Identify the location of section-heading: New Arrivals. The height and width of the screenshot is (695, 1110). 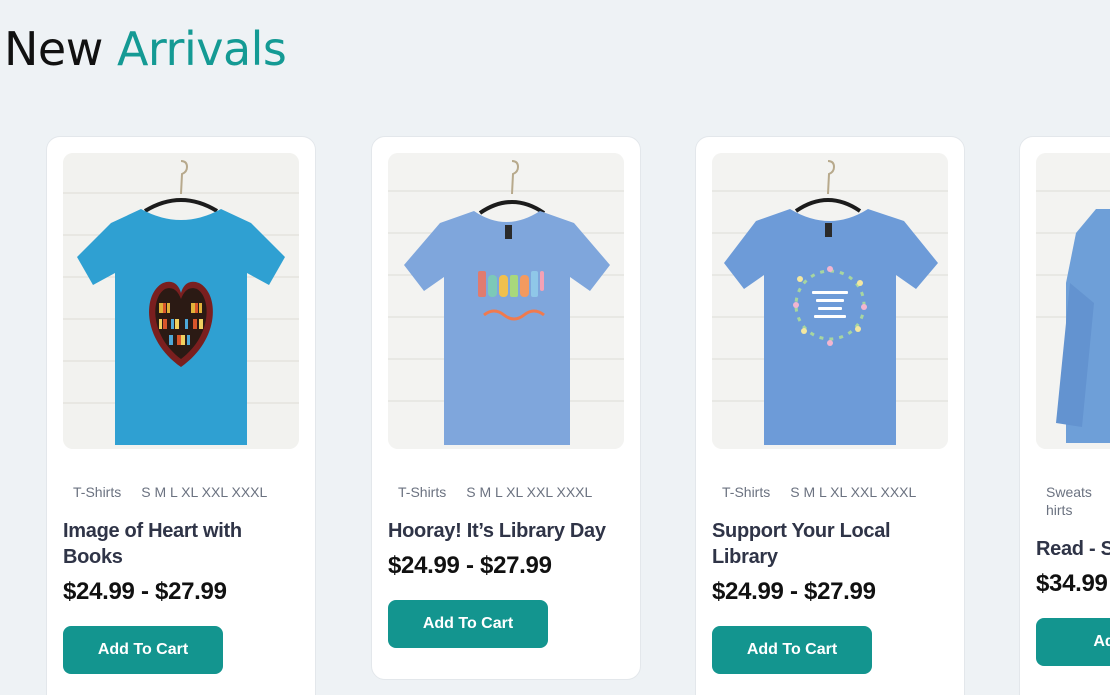
(145, 49).